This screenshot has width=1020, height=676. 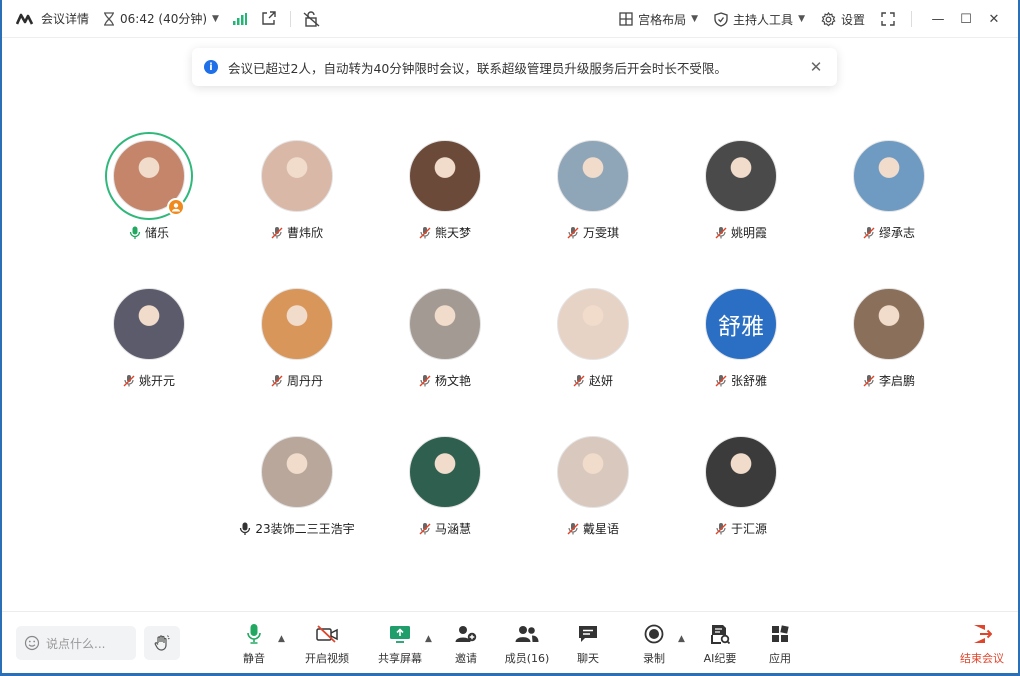 I want to click on participant-name-row: 马涵慧, so click(x=445, y=528).